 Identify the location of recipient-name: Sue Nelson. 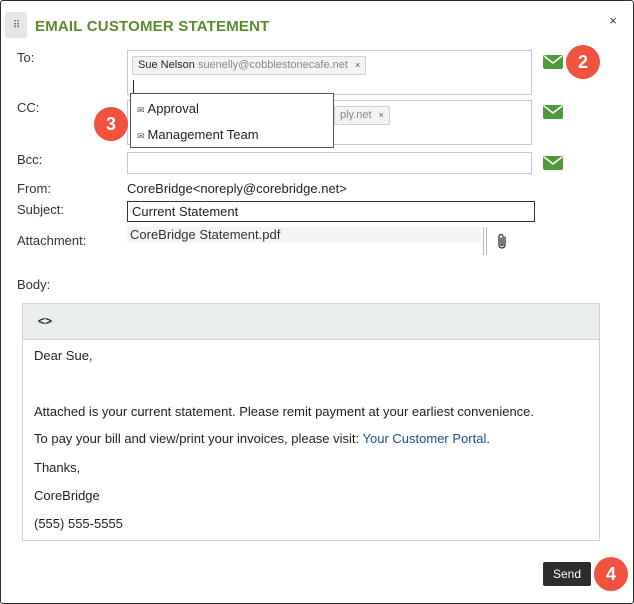
(166, 65).